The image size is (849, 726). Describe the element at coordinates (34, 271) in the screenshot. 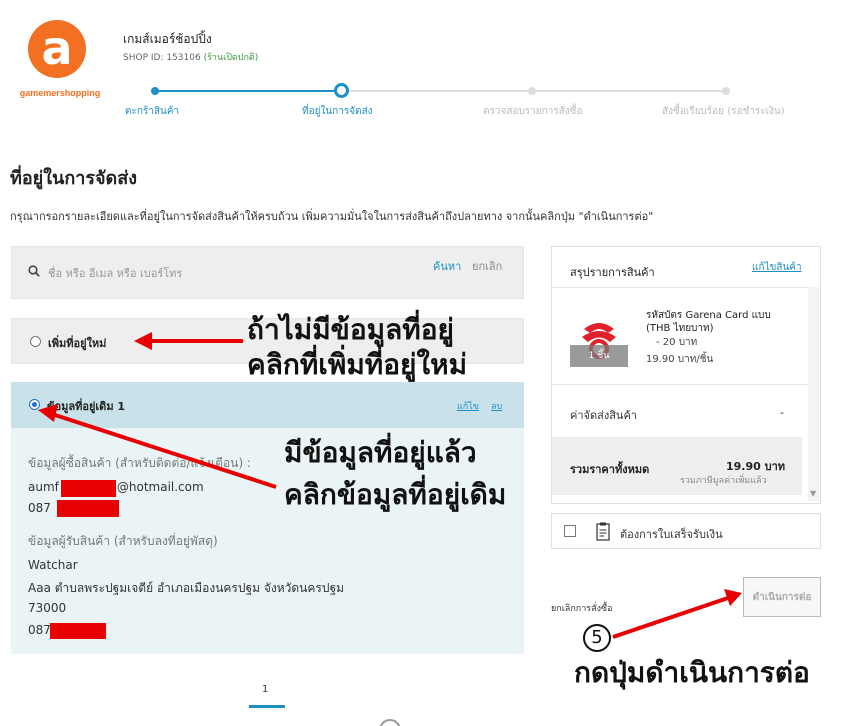

I see `search-icon` at that location.